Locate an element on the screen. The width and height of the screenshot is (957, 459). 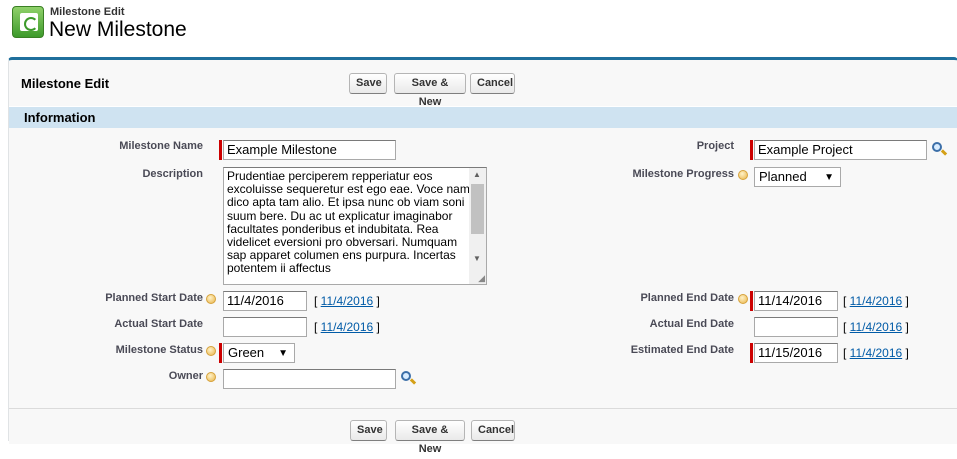
milestone-progress-label: Milestone Progress is located at coordinates (683, 174).